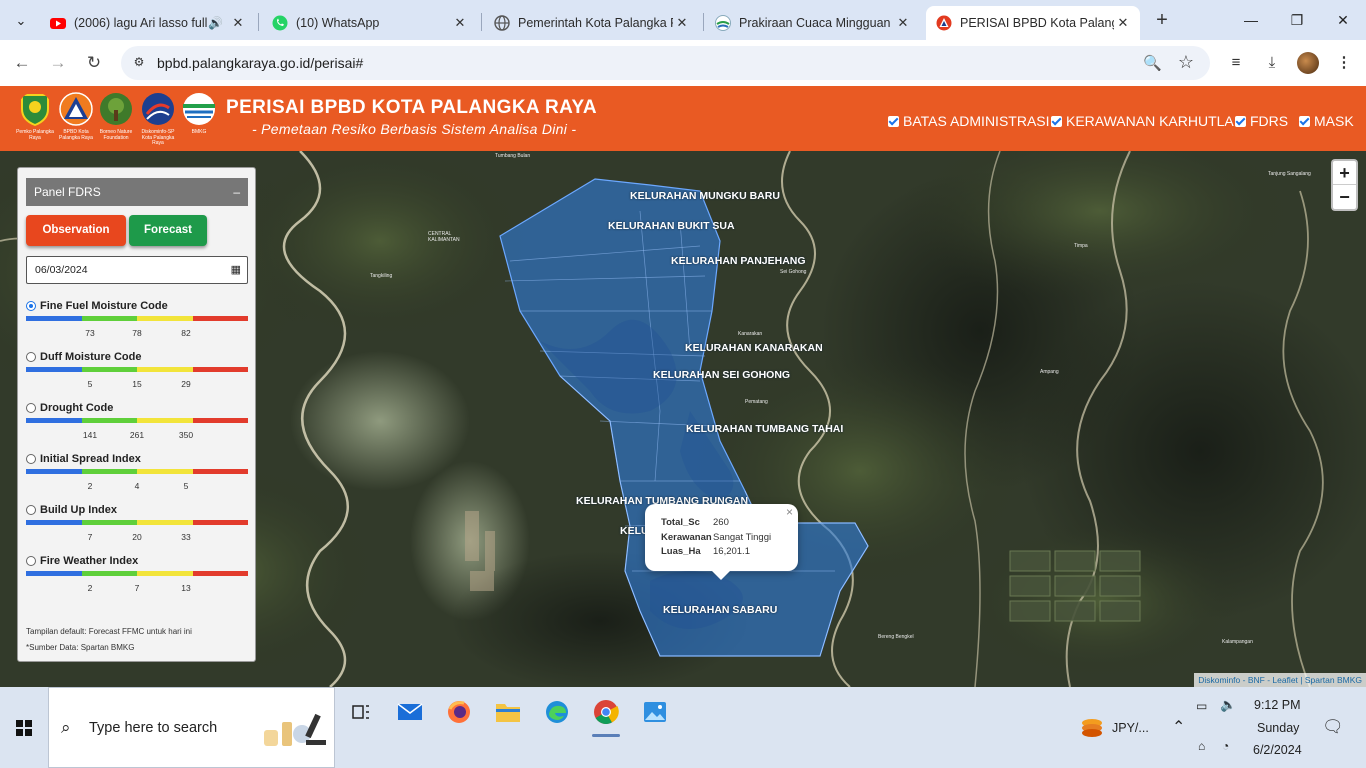 This screenshot has height=768, width=1366. I want to click on minimize-button: —, so click(1251, 20).